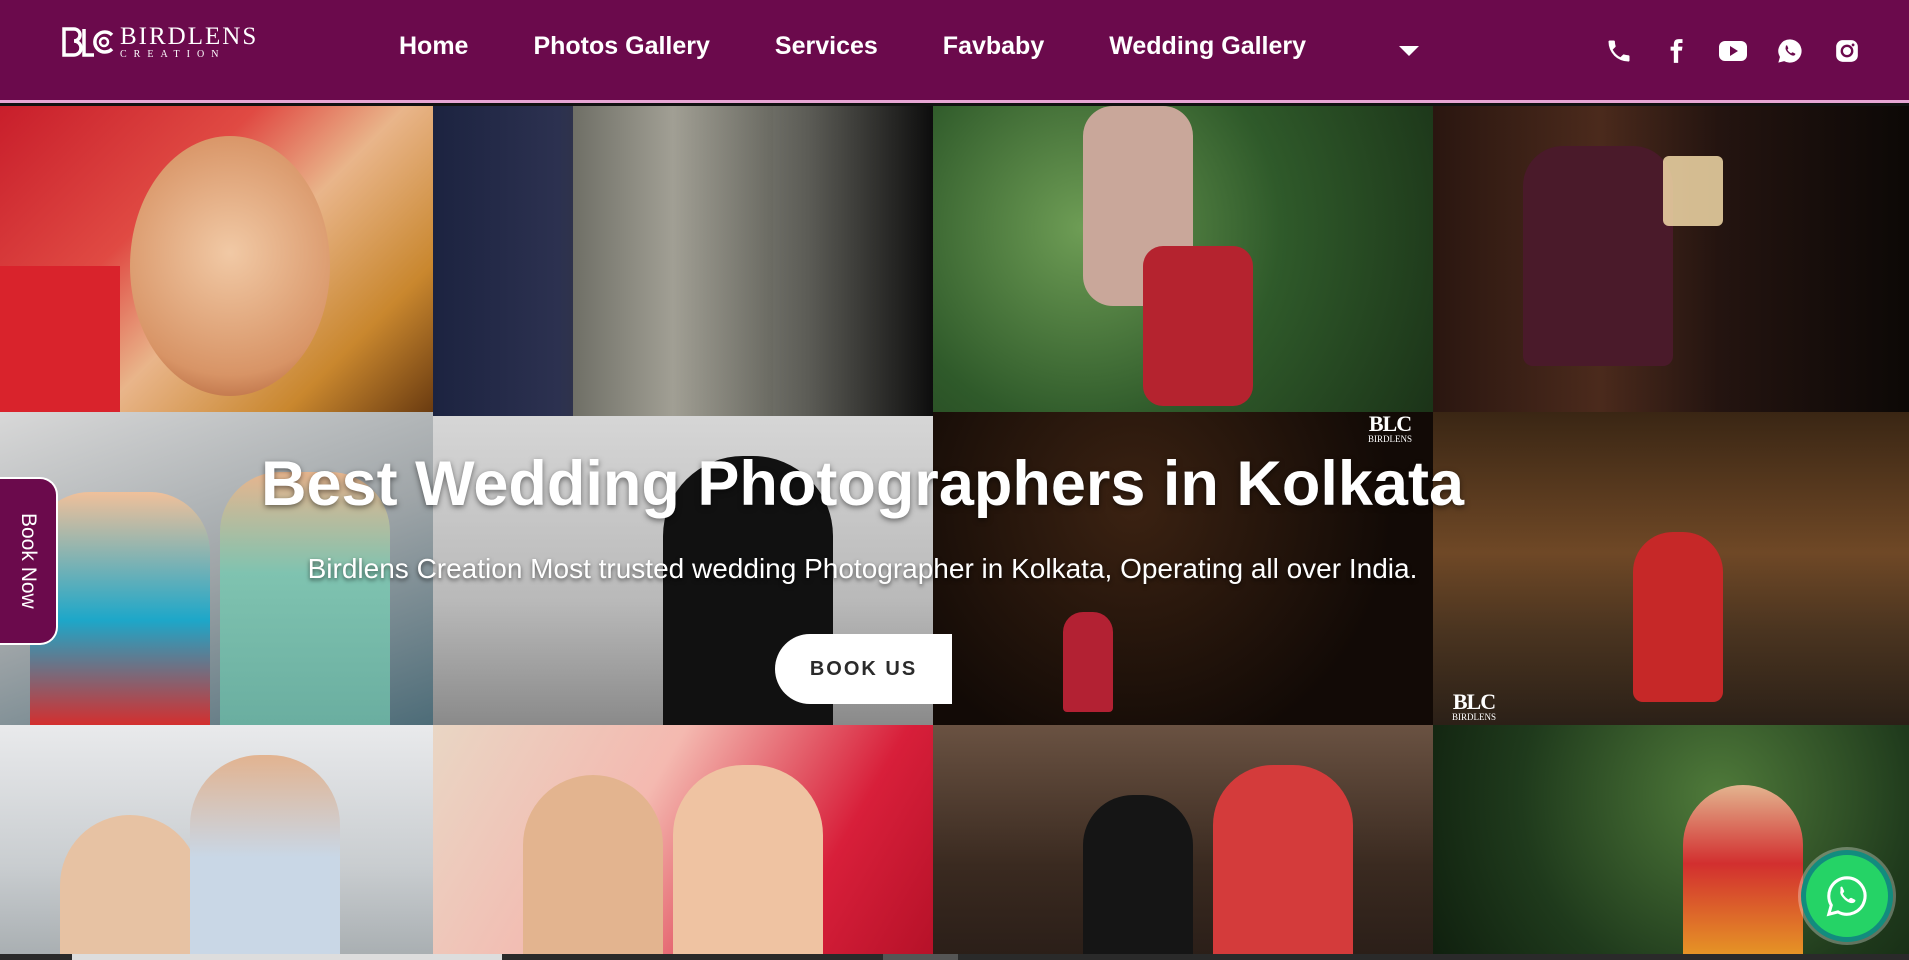 This screenshot has height=960, width=1909. I want to click on book-us-button: BOOK US, so click(863, 669).